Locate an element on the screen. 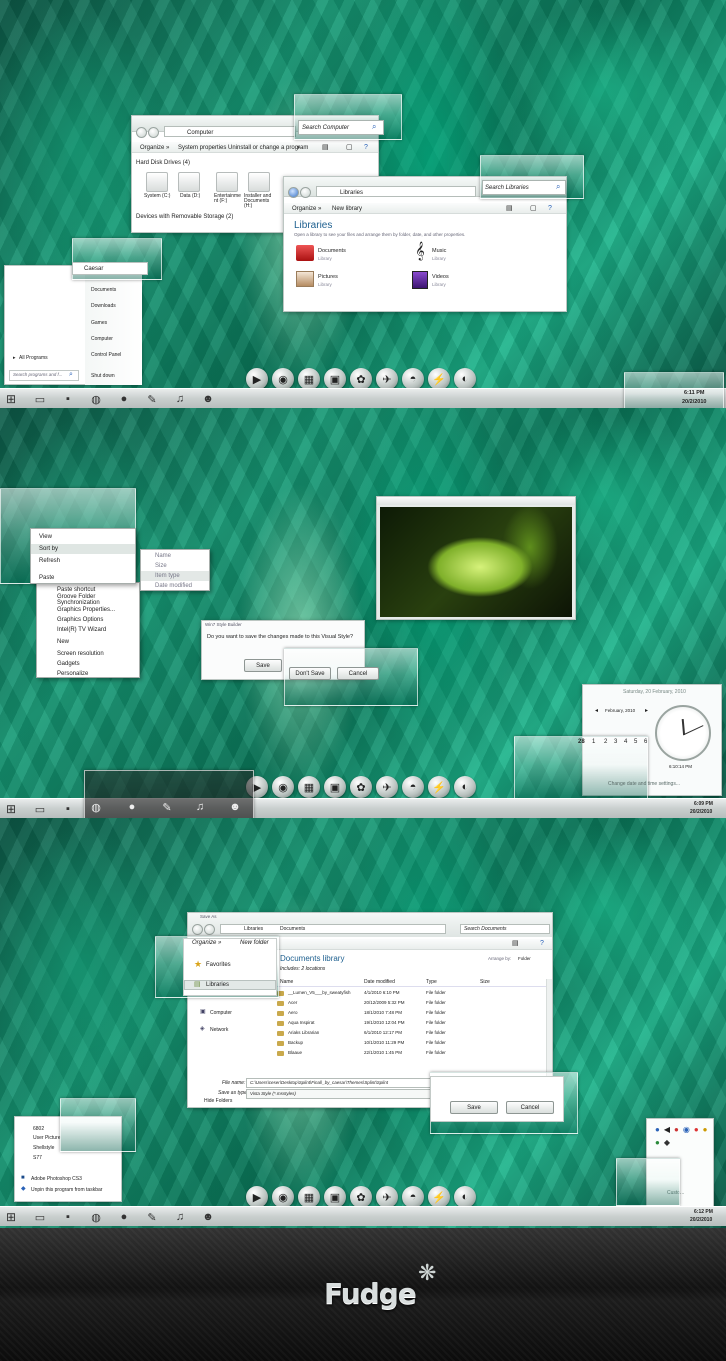 This screenshot has width=726, height=1361. menu-item-paste: Paste is located at coordinates (83, 578).